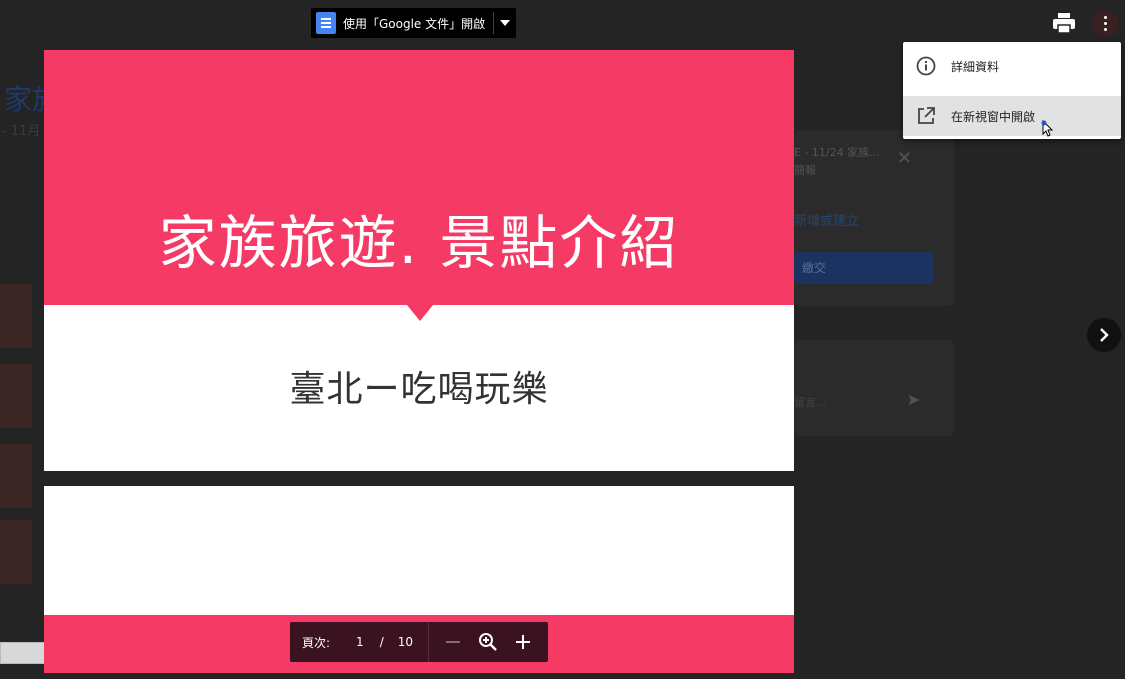 The image size is (1125, 679). I want to click on zoom-icon, so click(488, 642).